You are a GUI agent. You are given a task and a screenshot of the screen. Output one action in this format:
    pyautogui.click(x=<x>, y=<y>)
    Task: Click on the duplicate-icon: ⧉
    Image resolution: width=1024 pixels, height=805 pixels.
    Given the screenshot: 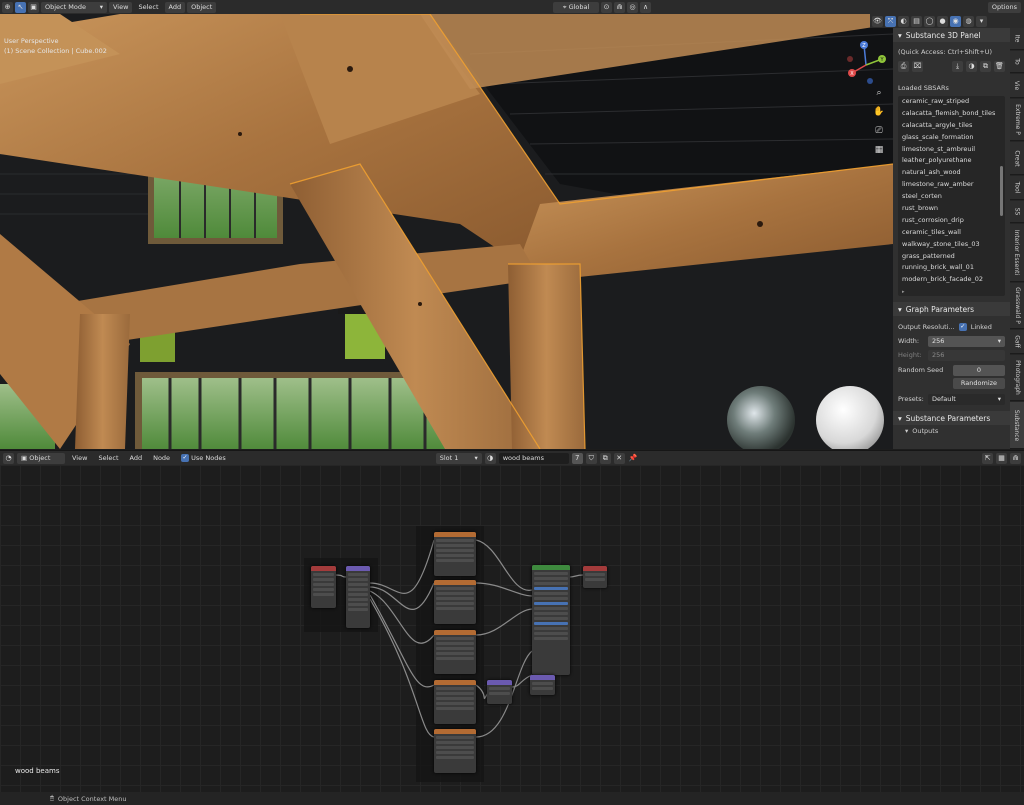 What is the action you would take?
    pyautogui.click(x=985, y=66)
    